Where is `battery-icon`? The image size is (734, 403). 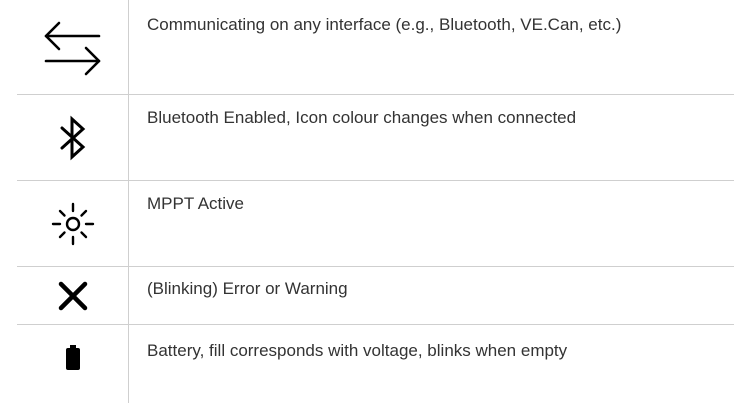 battery-icon is located at coordinates (73, 358).